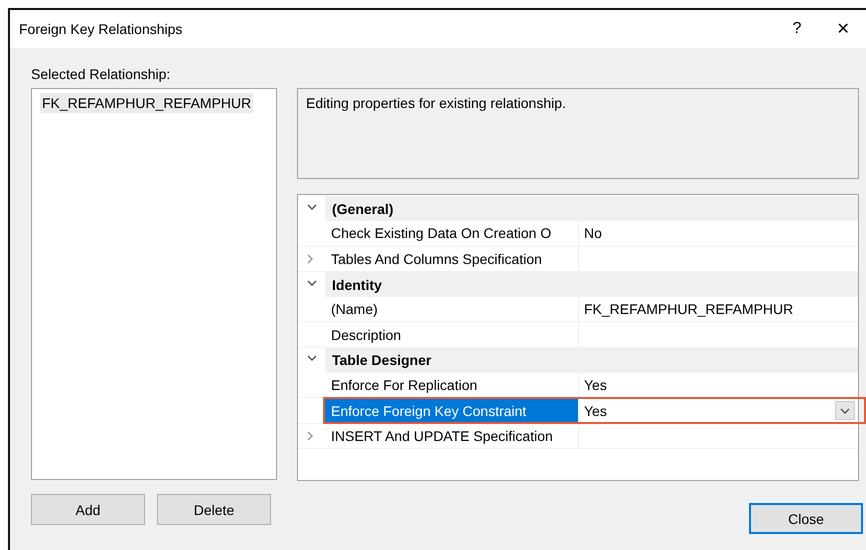  Describe the element at coordinates (452, 385) in the screenshot. I see `property-name: Enforce For Replication` at that location.